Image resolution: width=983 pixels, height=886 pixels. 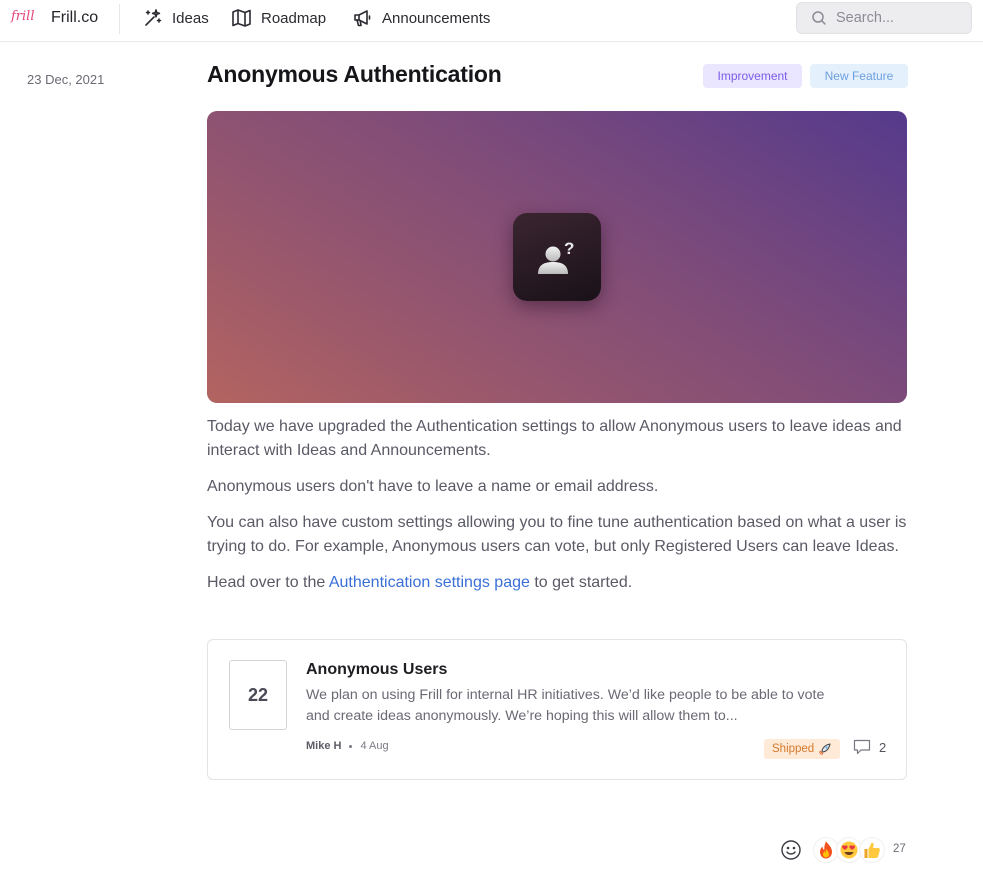 I want to click on nav-roadmap-label: Roadmap, so click(x=294, y=18).